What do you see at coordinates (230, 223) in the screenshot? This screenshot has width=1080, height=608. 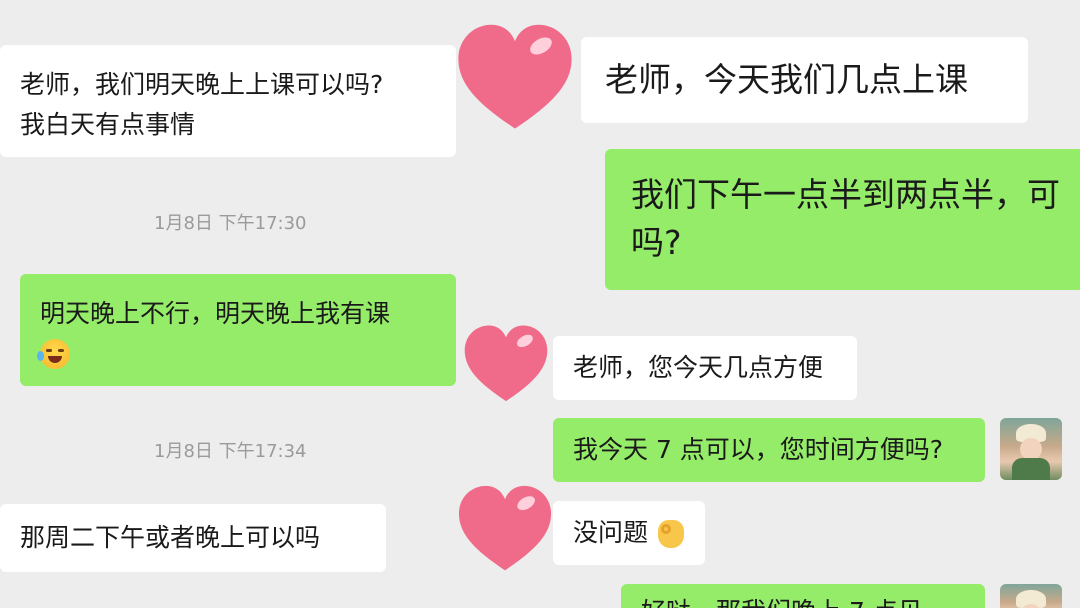 I see `timestamp: 1月8日 下午17:30` at bounding box center [230, 223].